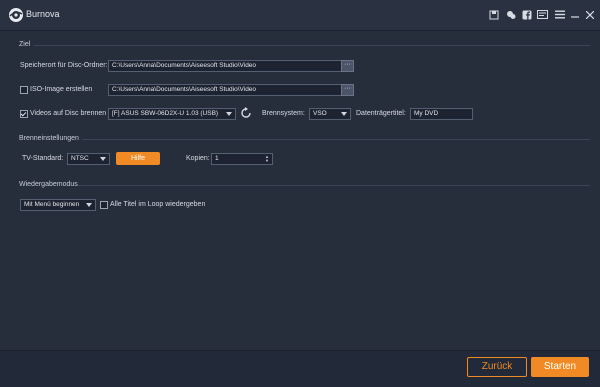 This screenshot has height=387, width=600. What do you see at coordinates (16, 15) in the screenshot?
I see `burnova-logo-icon` at bounding box center [16, 15].